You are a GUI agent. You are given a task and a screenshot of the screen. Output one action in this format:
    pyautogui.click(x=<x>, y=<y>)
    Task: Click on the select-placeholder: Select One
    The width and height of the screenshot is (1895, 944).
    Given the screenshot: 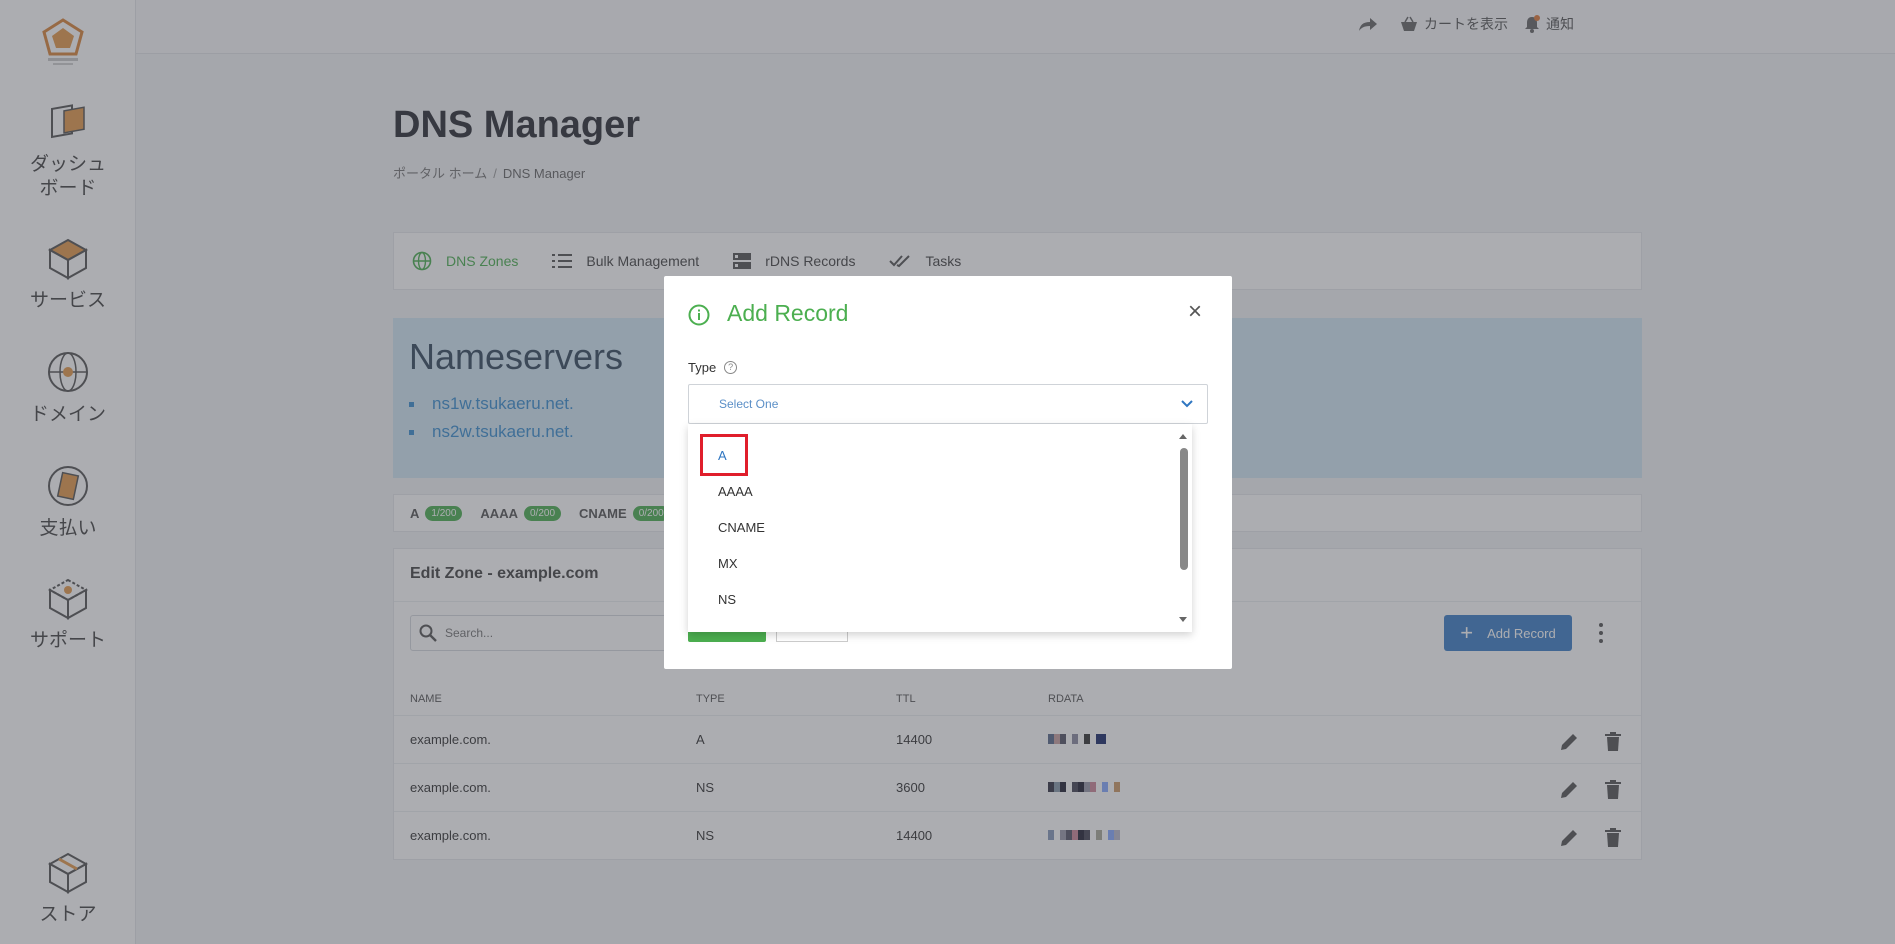 What is the action you would take?
    pyautogui.click(x=749, y=404)
    